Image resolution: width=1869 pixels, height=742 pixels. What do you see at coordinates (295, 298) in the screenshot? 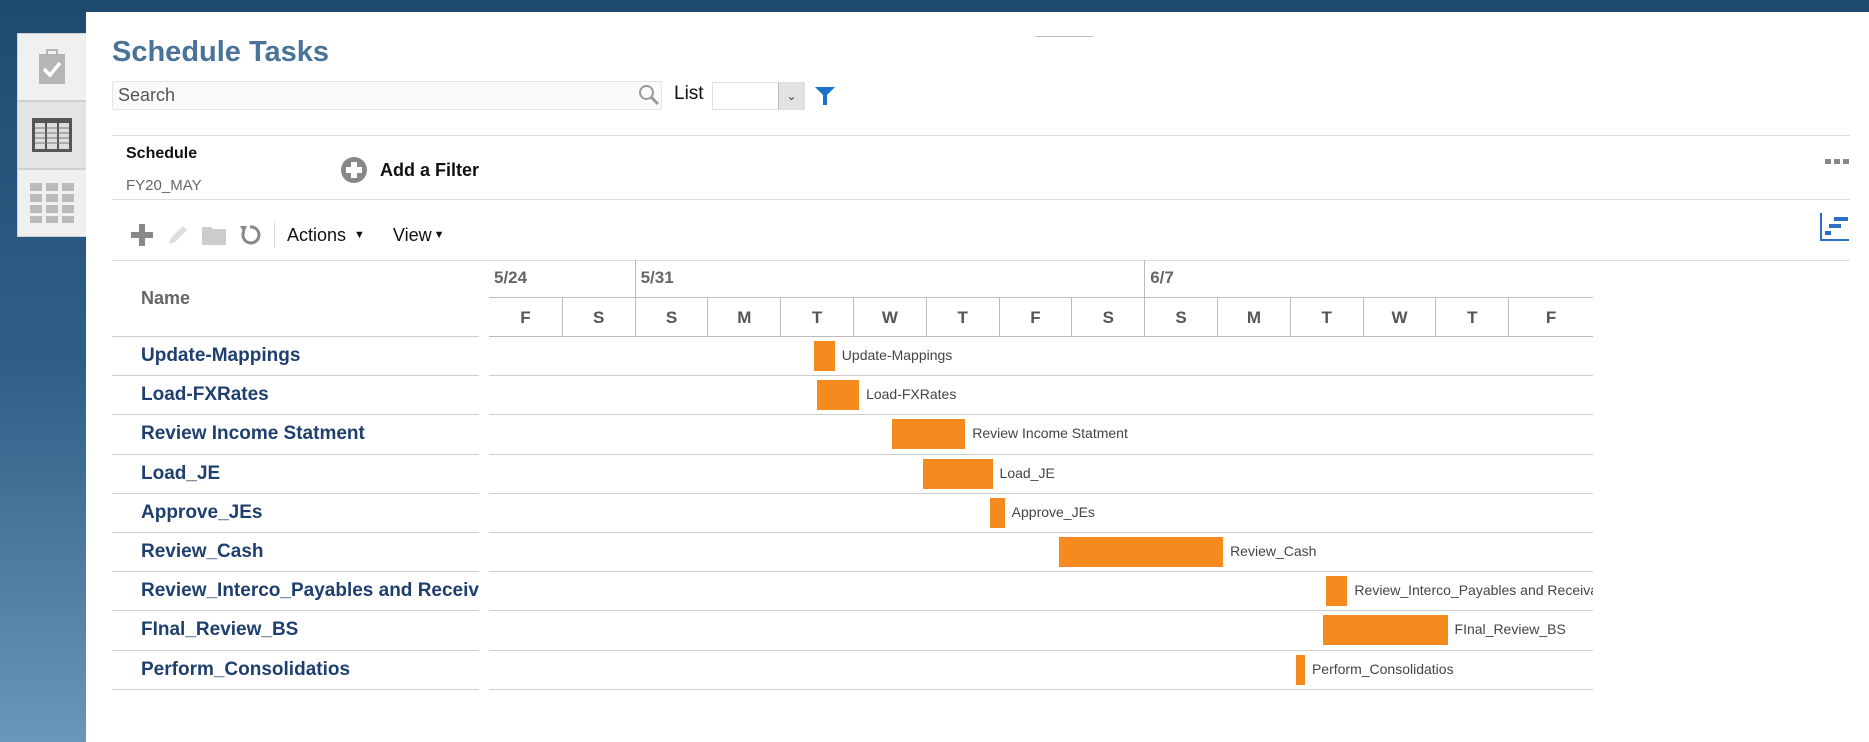
I see `name-column-header: Name` at bounding box center [295, 298].